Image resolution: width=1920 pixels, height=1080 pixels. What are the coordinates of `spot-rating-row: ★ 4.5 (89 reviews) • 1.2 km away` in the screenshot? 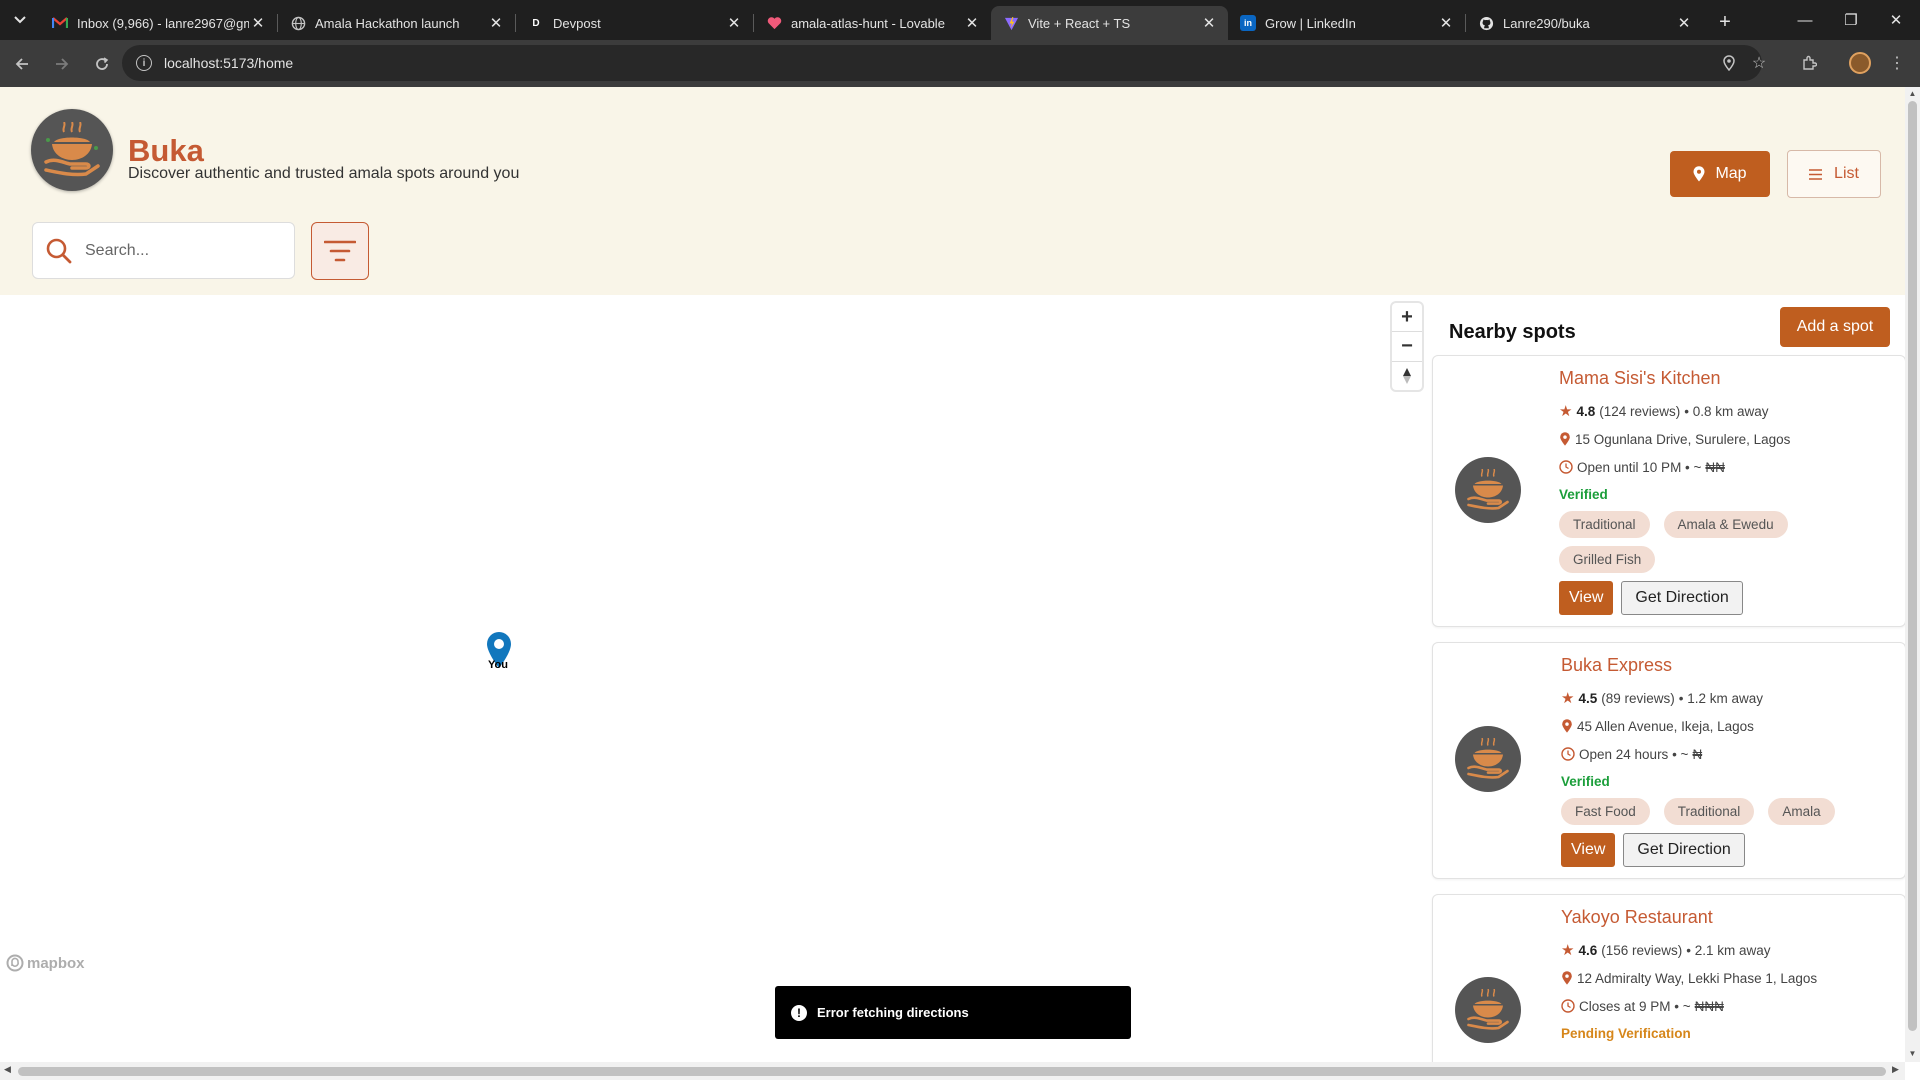 It's located at (1731, 698).